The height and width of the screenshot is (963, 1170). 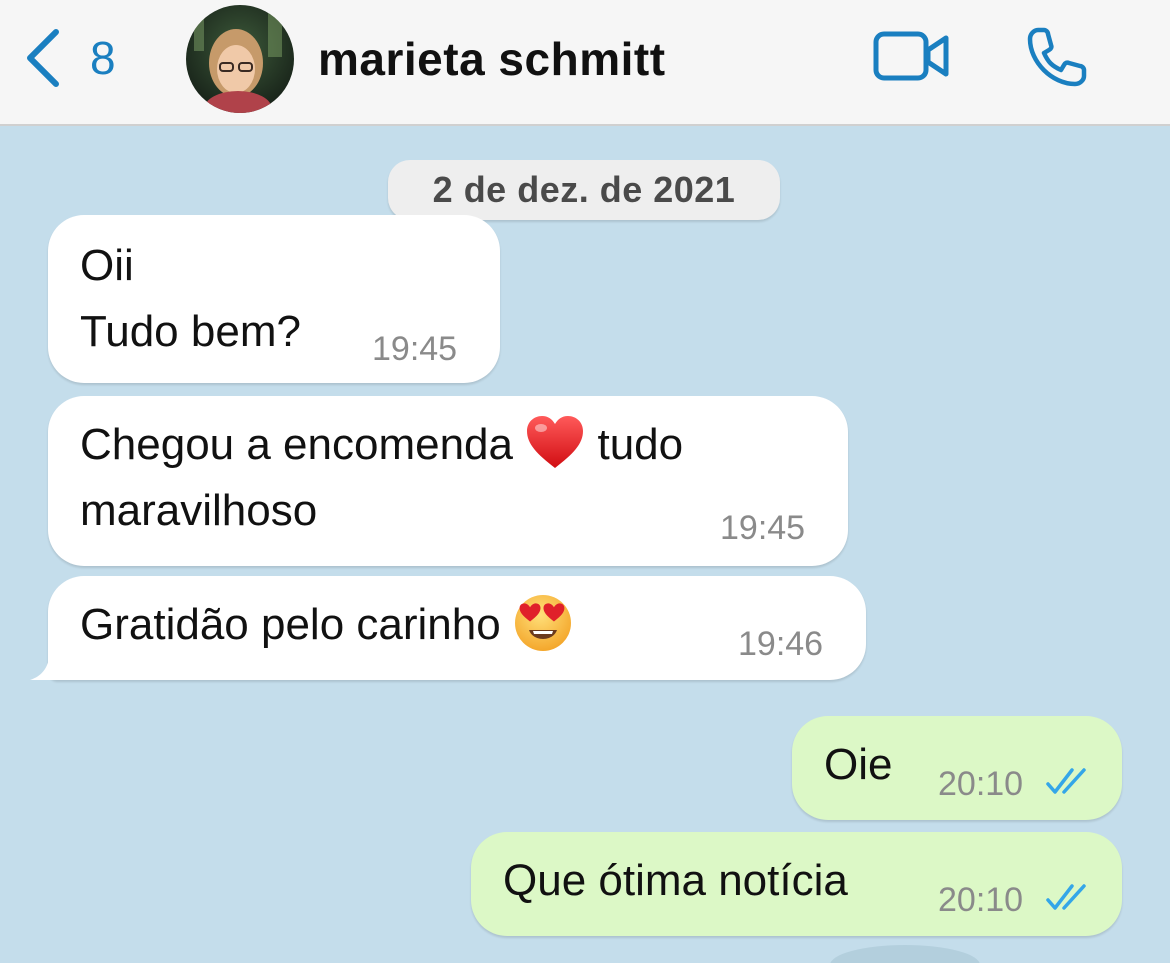 What do you see at coordinates (69, 58) in the screenshot?
I see `back-button: 8` at bounding box center [69, 58].